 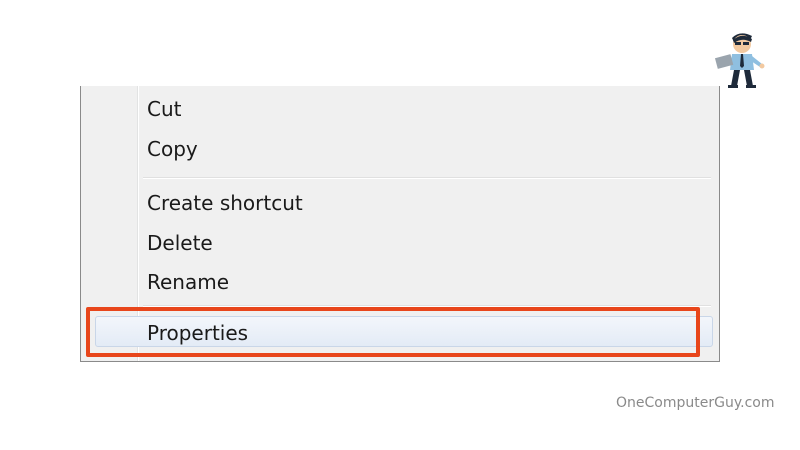 What do you see at coordinates (188, 282) in the screenshot?
I see `menu-item-rename: Rename` at bounding box center [188, 282].